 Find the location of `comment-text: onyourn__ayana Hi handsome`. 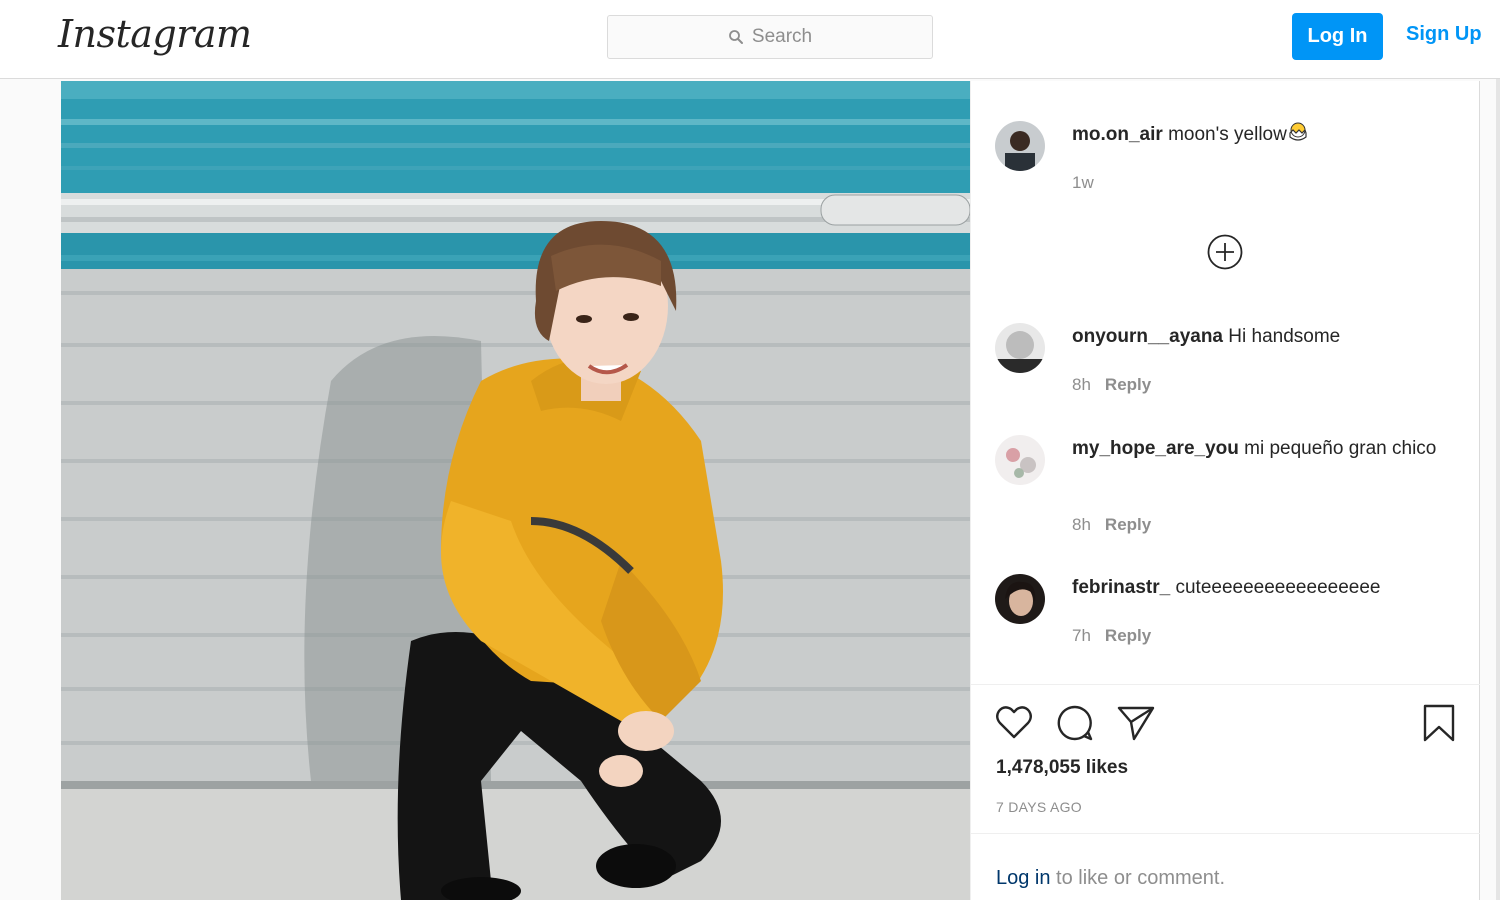

comment-text: onyourn__ayana Hi handsome is located at coordinates (1267, 337).